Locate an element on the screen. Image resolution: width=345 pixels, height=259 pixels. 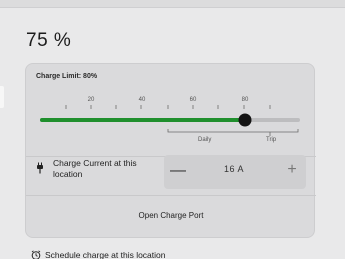
slider-graphic is located at coordinates (170, 120).